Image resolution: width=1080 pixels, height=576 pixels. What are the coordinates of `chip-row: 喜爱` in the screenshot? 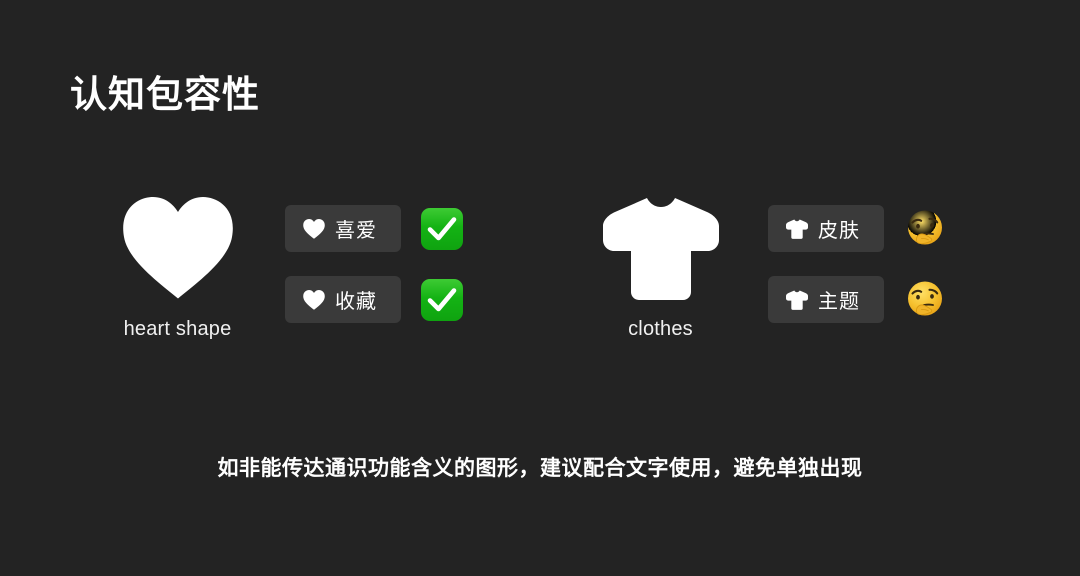 It's located at (375, 228).